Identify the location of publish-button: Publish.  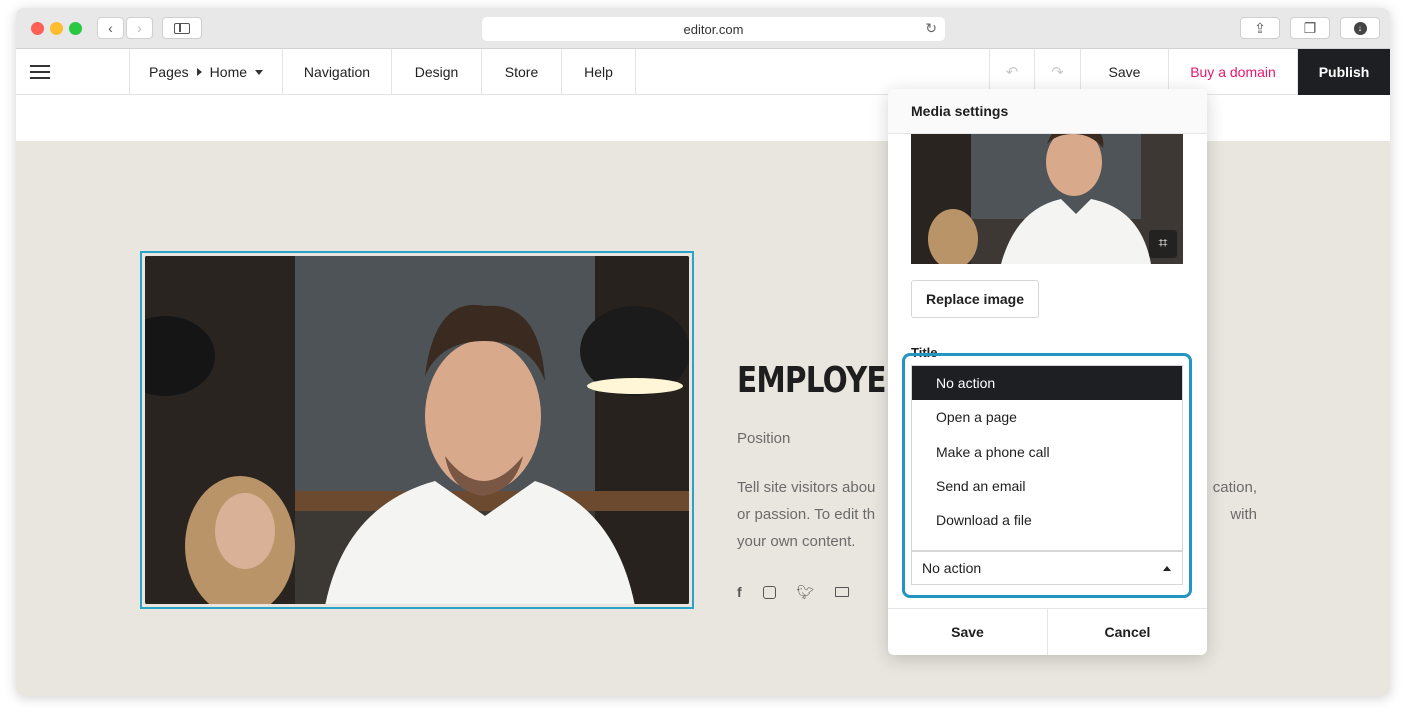
(1344, 72).